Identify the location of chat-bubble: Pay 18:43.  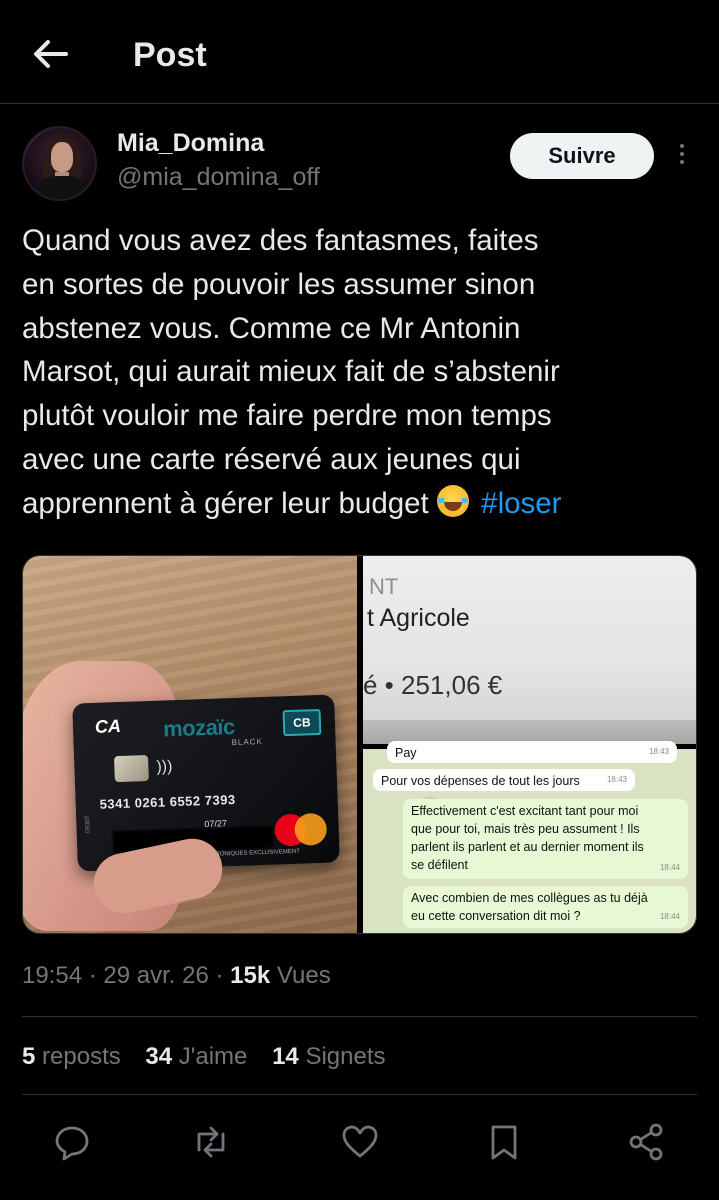
(532, 752).